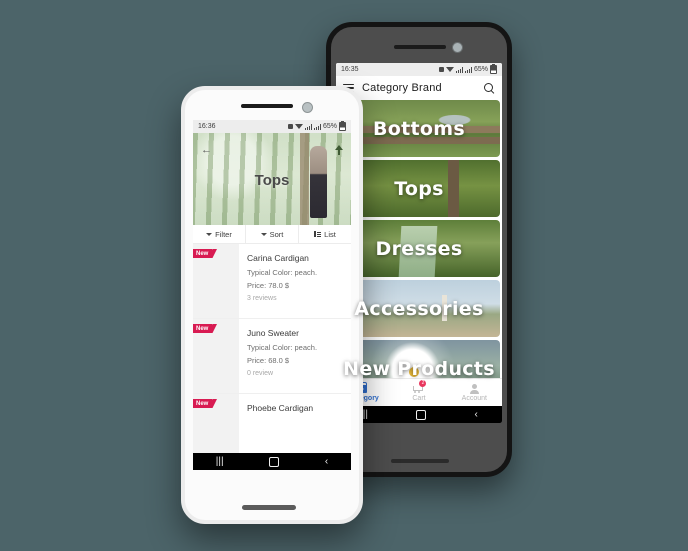  What do you see at coordinates (206, 150) in the screenshot?
I see `back-arrow-icon: ←` at bounding box center [206, 150].